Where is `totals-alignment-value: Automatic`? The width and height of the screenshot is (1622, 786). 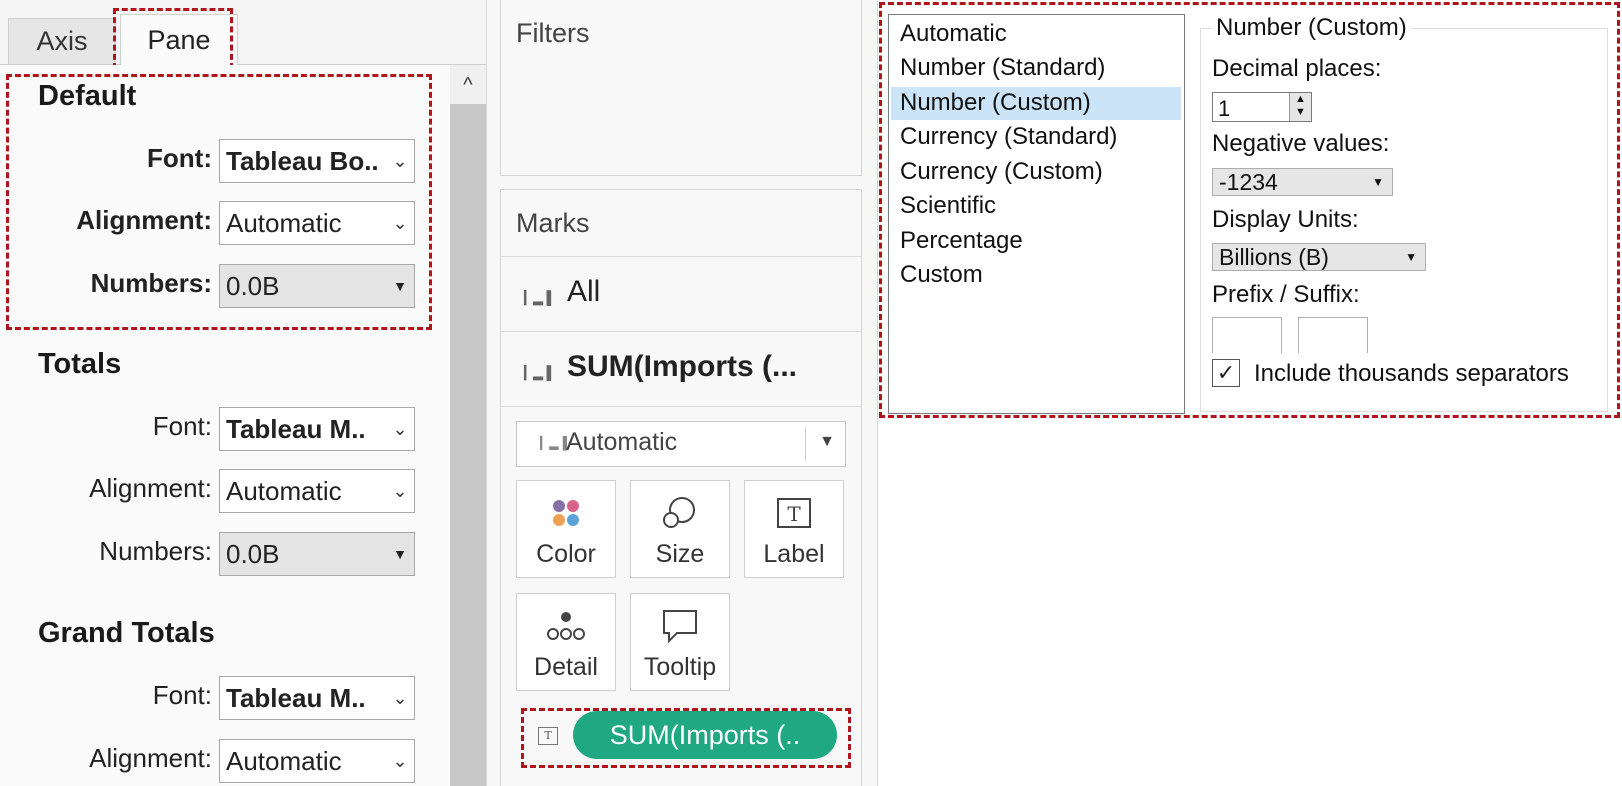
totals-alignment-value: Automatic is located at coordinates (284, 490).